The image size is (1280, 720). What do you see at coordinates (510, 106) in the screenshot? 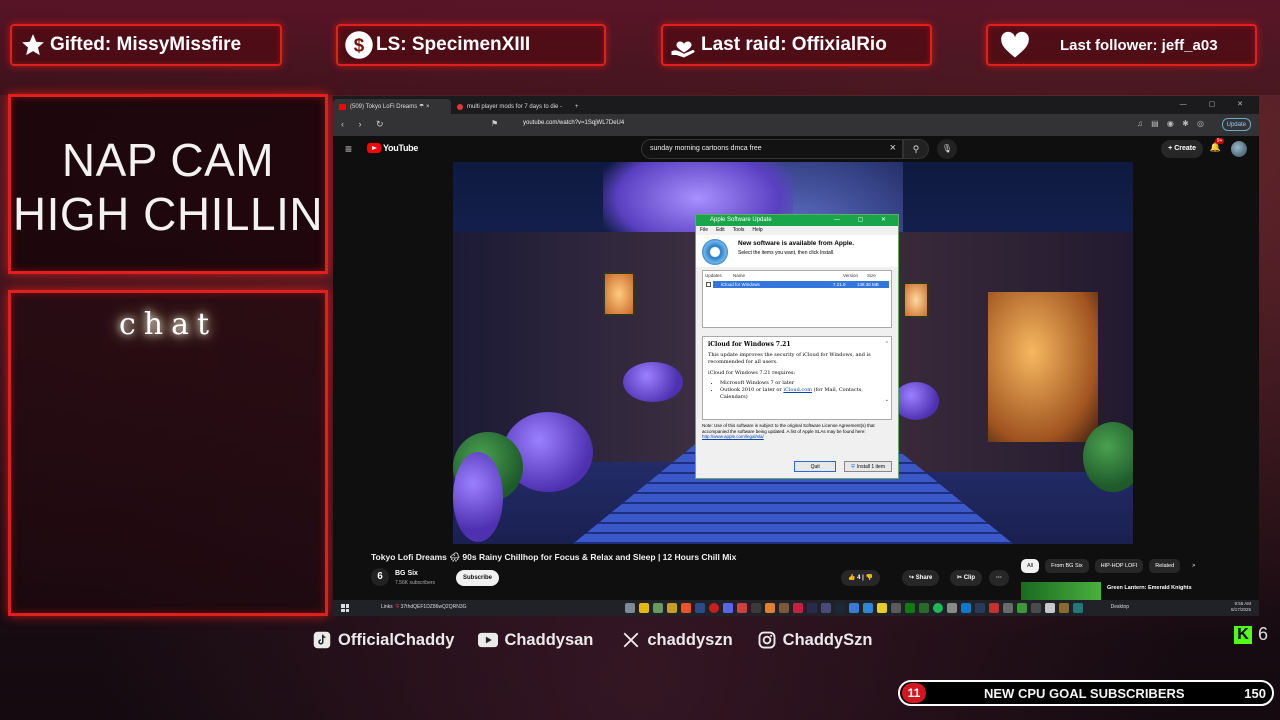
I see `tab-mods: multi player mods for 7 days to die -` at bounding box center [510, 106].